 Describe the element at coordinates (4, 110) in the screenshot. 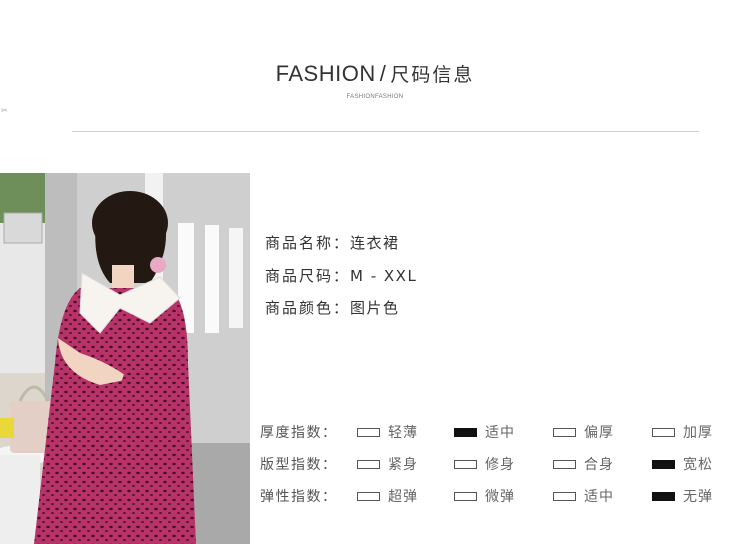

I see `scissors-icon: ✂` at that location.